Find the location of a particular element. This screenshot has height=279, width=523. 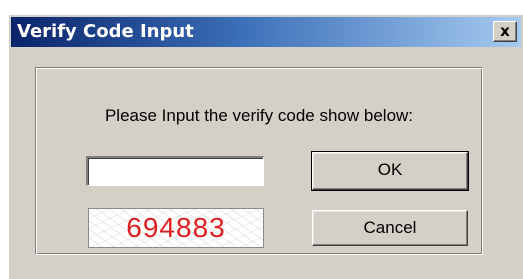

verify-code-input is located at coordinates (175, 171).